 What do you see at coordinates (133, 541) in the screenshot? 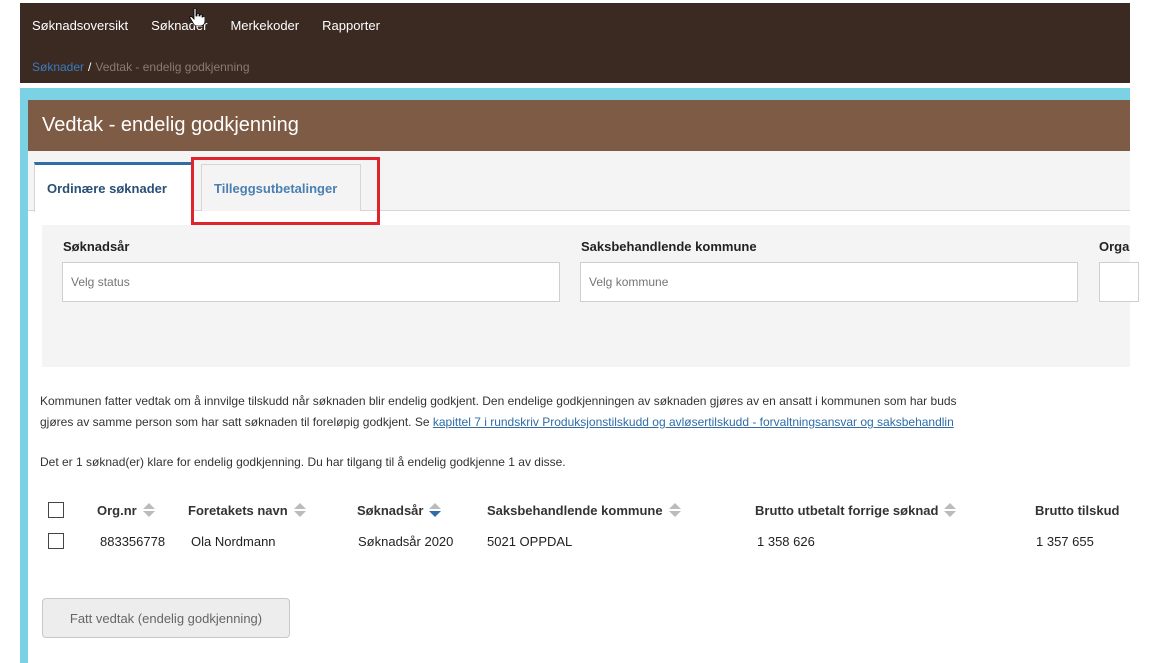
I see `cell-orgnr: 883356778` at bounding box center [133, 541].